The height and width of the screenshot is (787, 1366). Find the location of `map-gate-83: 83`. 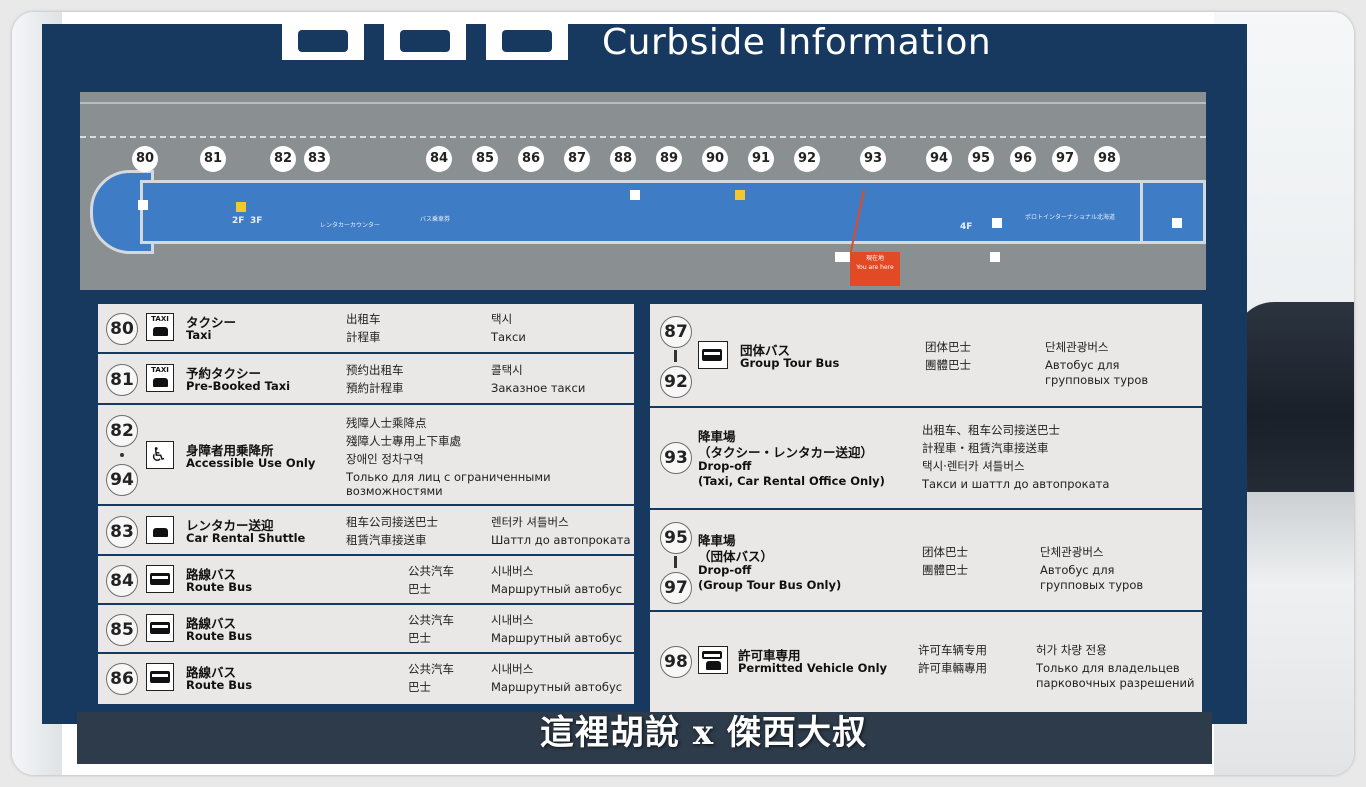

map-gate-83: 83 is located at coordinates (317, 159).